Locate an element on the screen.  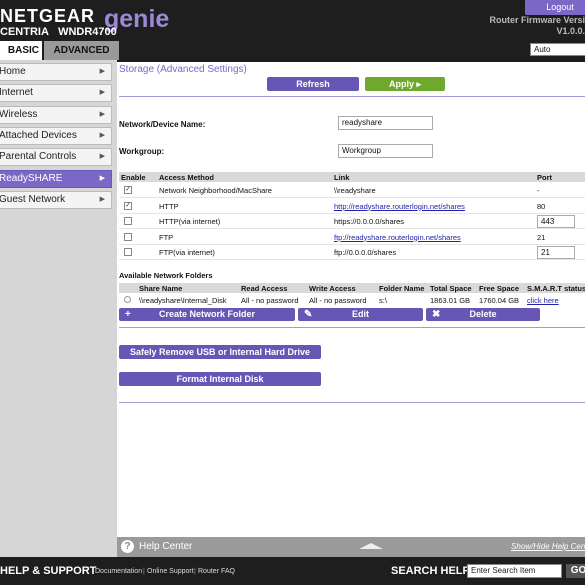
access-link: http://readyshare.routerlogin.net/shares is located at coordinates (399, 206).